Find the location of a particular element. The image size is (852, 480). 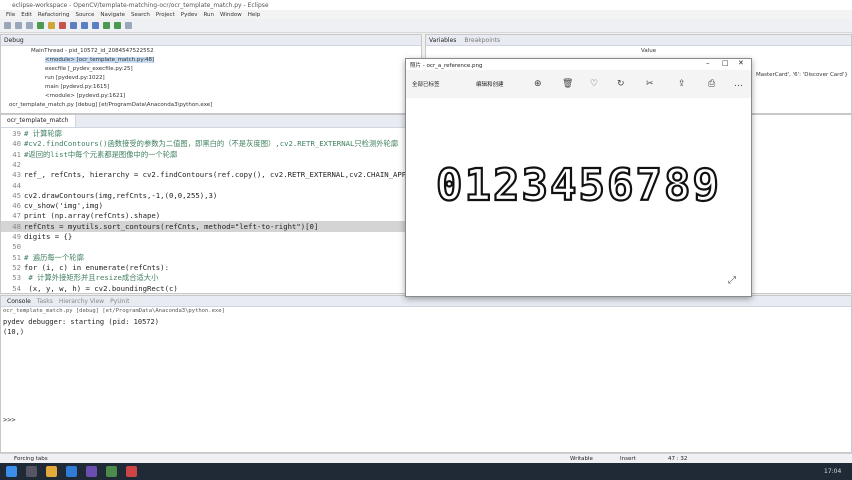

tab-breakpoints: Breakpoints is located at coordinates (482, 40).